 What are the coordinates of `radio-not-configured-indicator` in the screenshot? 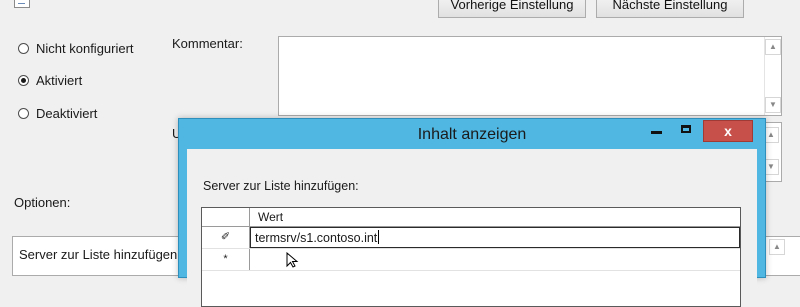 It's located at (23, 48).